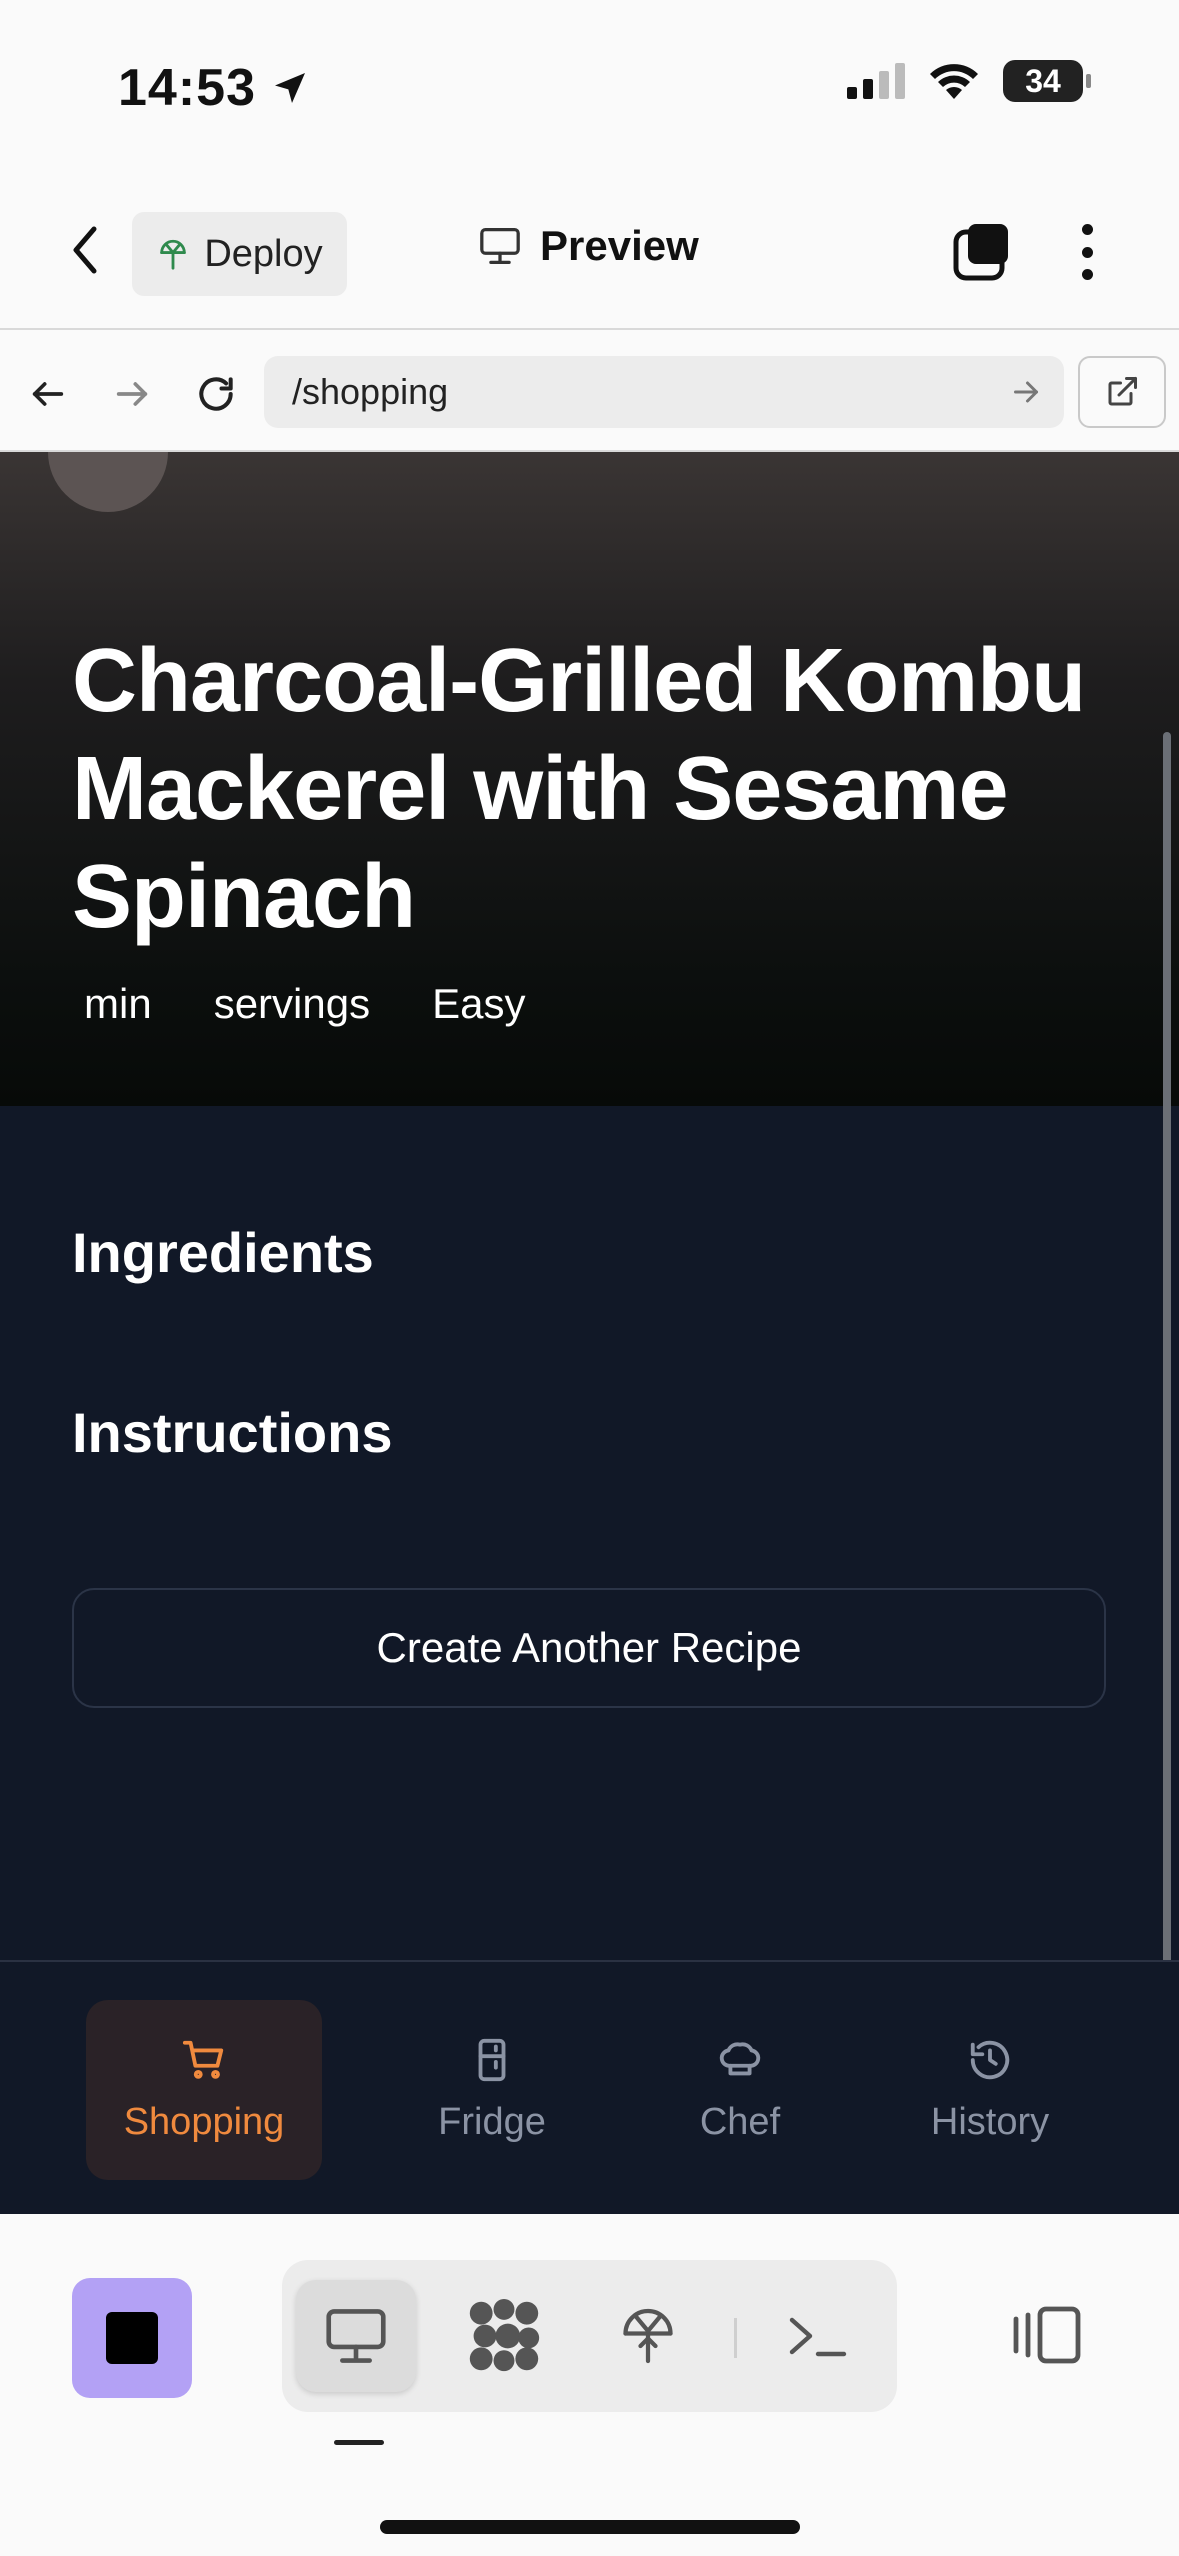 This screenshot has height=2556, width=1179. I want to click on servings: servings, so click(292, 1003).